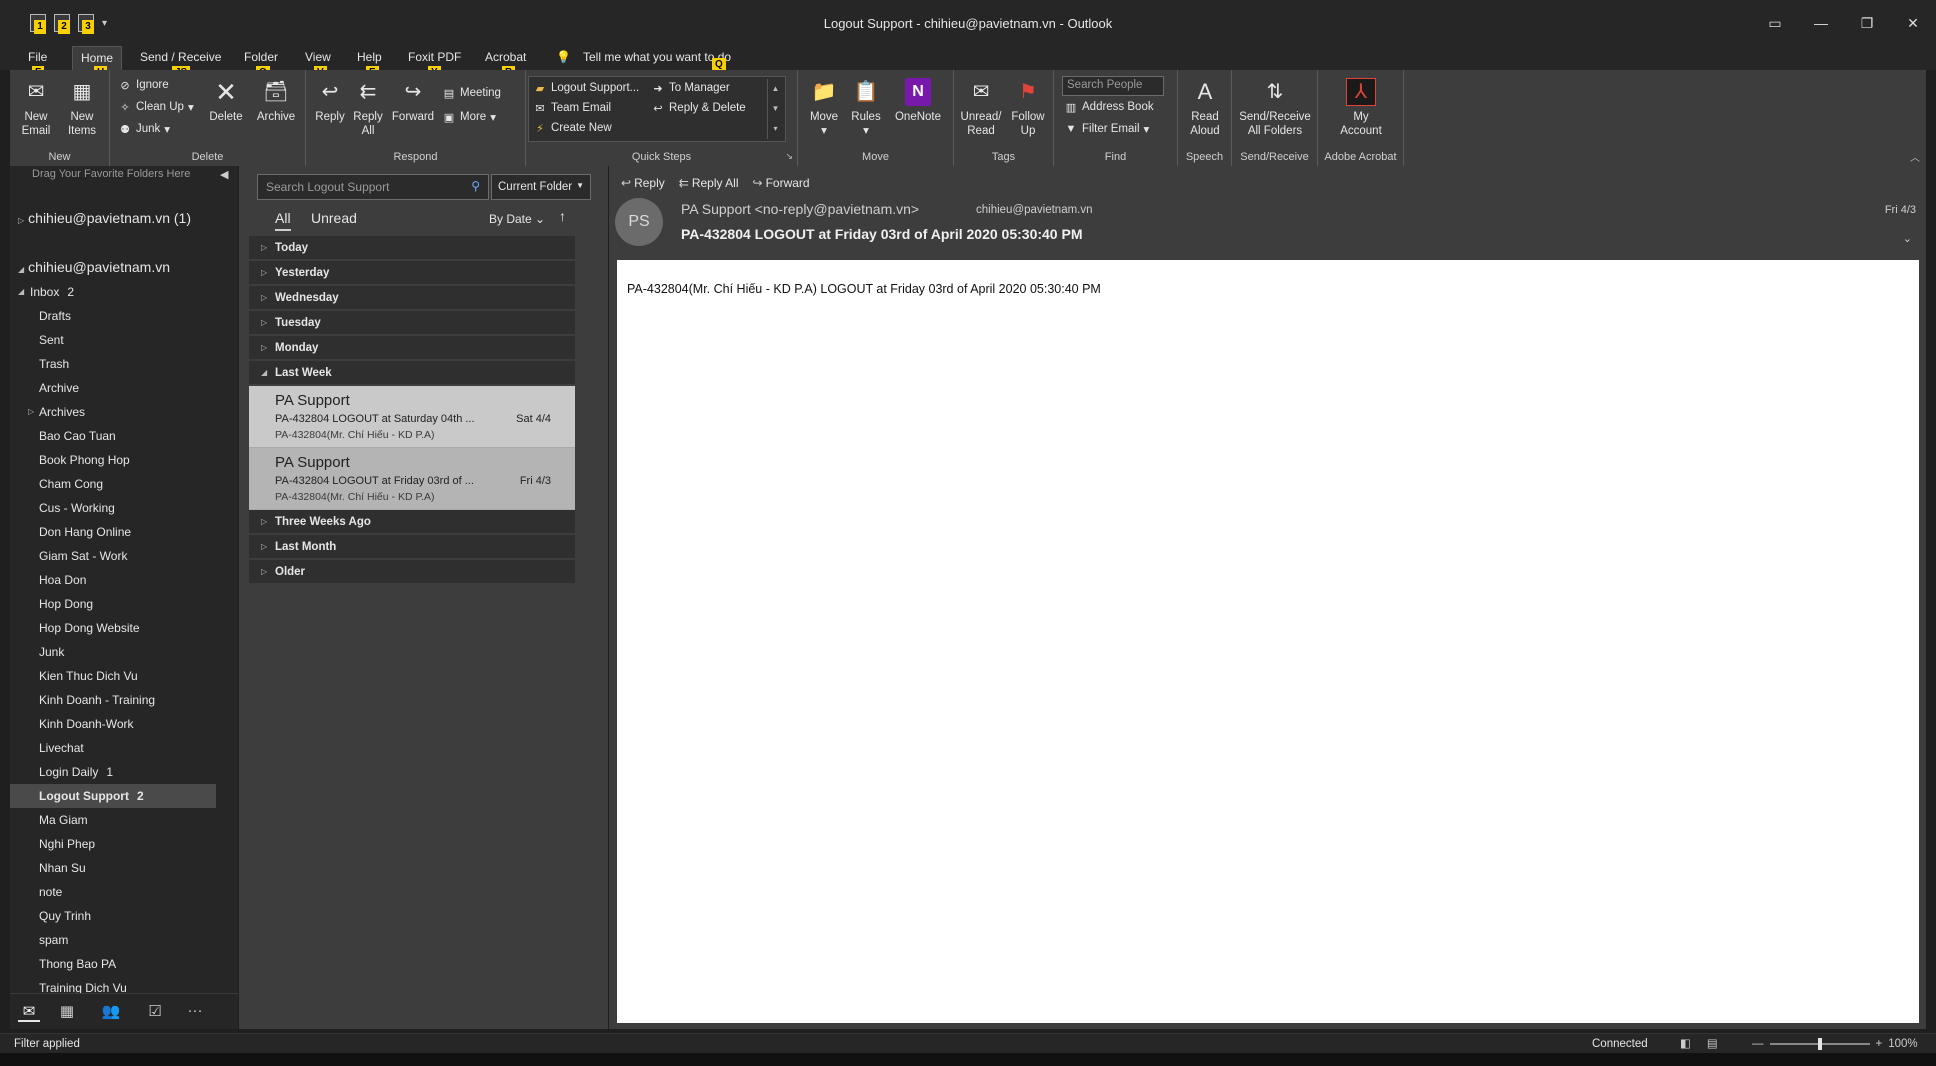  Describe the element at coordinates (113, 340) in the screenshot. I see `folder-item: Sent` at that location.